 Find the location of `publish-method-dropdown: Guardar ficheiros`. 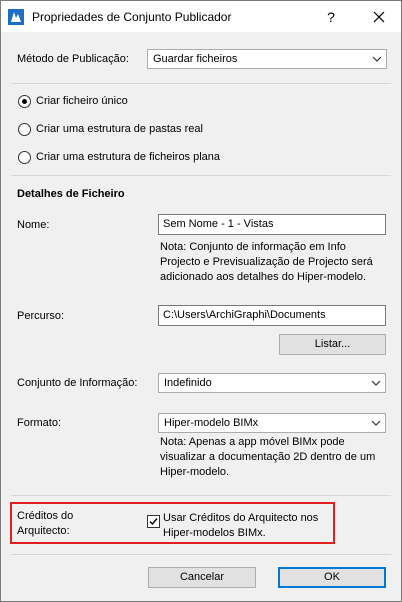

publish-method-dropdown: Guardar ficheiros is located at coordinates (267, 59).